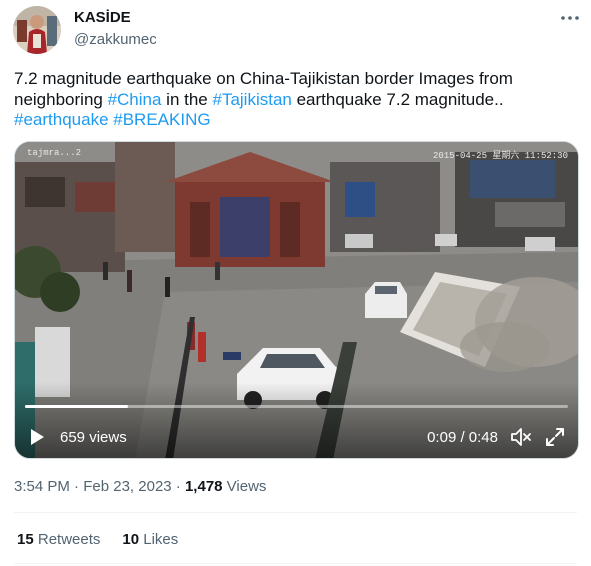 This screenshot has width=591, height=566. What do you see at coordinates (135, 99) in the screenshot?
I see `hashtag-china: #China` at bounding box center [135, 99].